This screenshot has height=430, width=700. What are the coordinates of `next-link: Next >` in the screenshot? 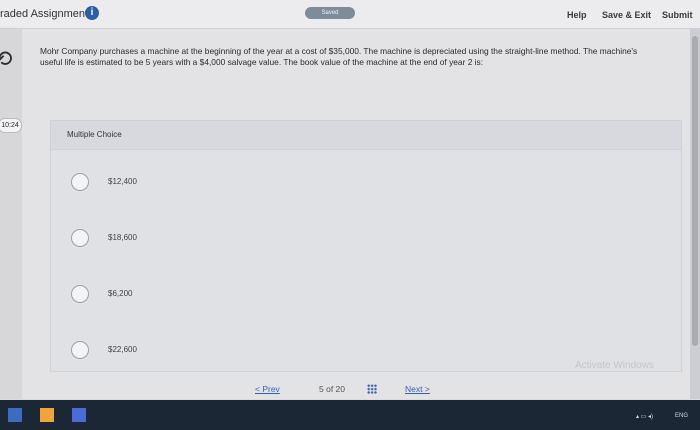 It's located at (417, 389).